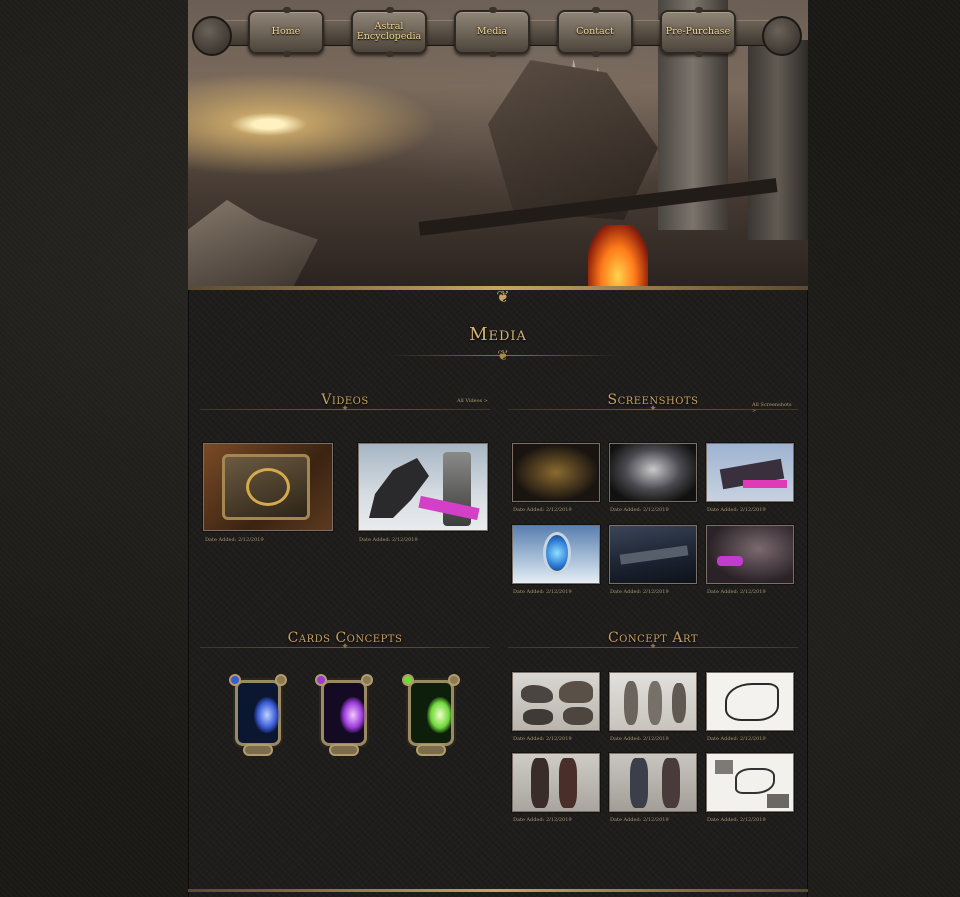 The width and height of the screenshot is (960, 897). I want to click on card-1-body, so click(258, 713).